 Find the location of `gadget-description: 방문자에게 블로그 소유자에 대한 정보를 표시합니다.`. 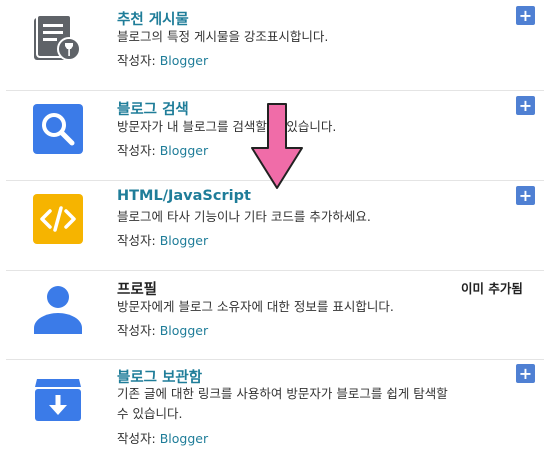

gadget-description: 방문자에게 블로그 소유자에 대한 정보를 표시합니다. is located at coordinates (255, 306).